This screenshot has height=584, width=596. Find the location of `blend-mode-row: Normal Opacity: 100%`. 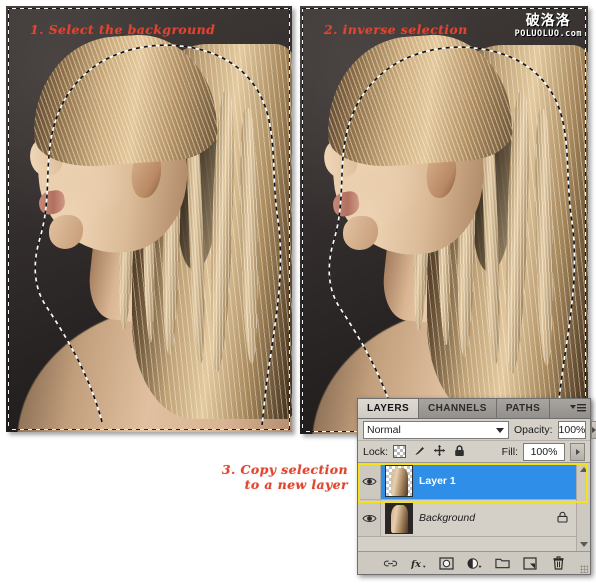

blend-mode-row: Normal Opacity: 100% is located at coordinates (477, 430).